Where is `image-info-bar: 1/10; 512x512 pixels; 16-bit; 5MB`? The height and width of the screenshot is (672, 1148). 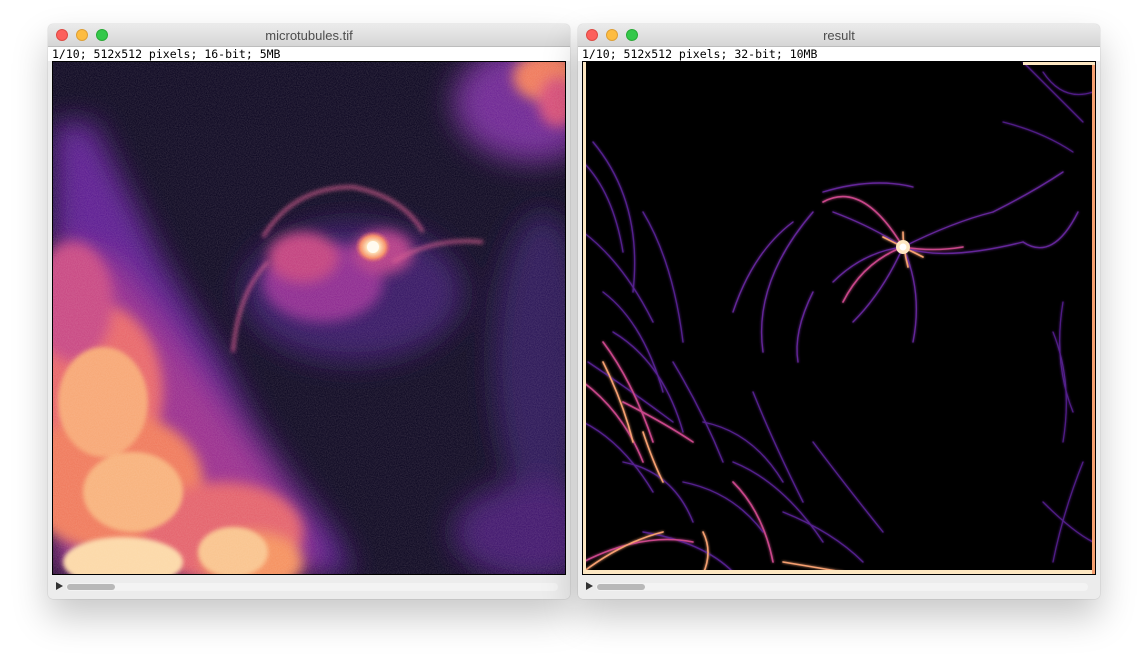 image-info-bar: 1/10; 512x512 pixels; 16-bit; 5MB is located at coordinates (309, 54).